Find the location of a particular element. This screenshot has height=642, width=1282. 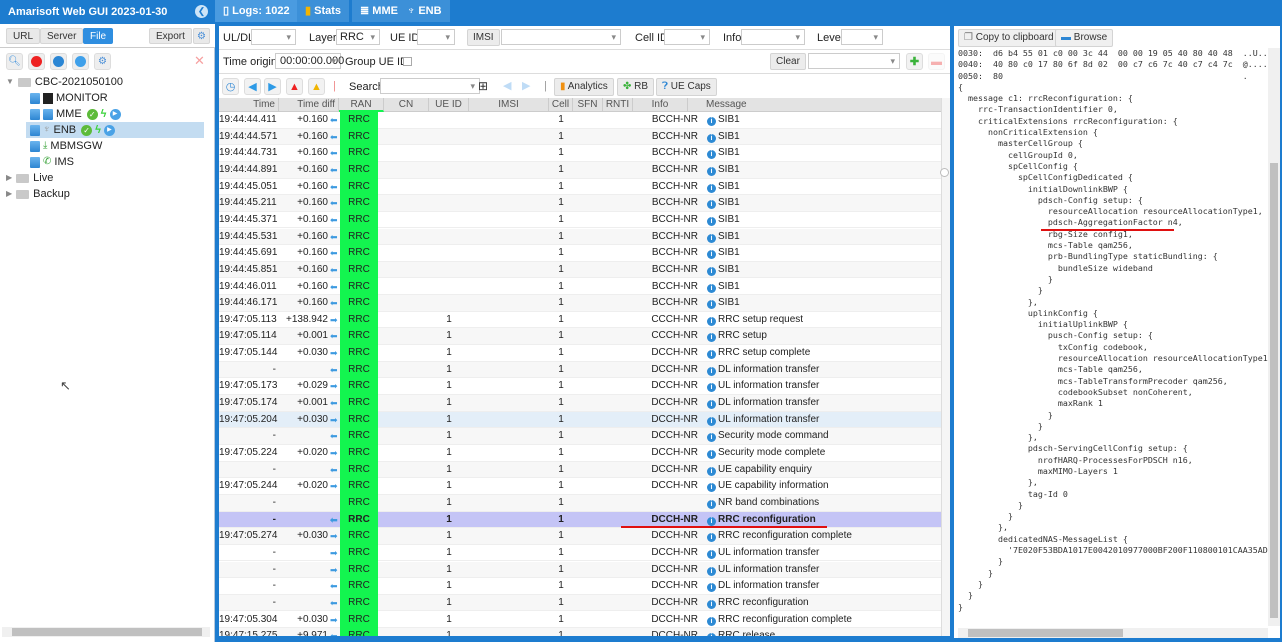

pause-icon is located at coordinates (80, 61).